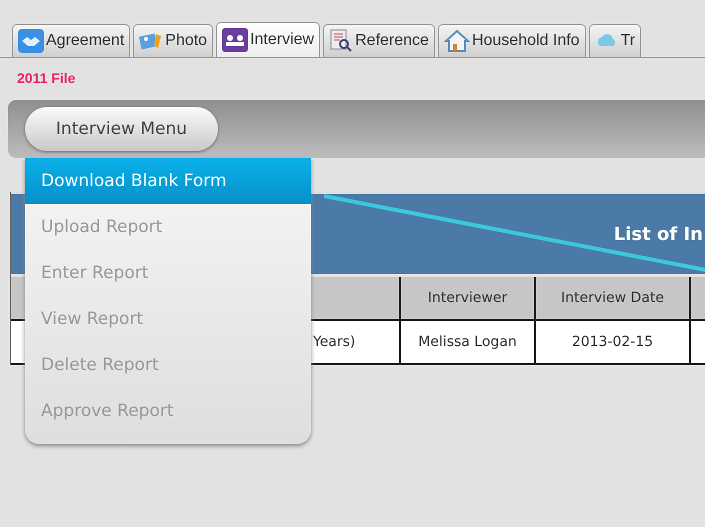 The width and height of the screenshot is (705, 527). I want to click on table-title: List of In, so click(658, 234).